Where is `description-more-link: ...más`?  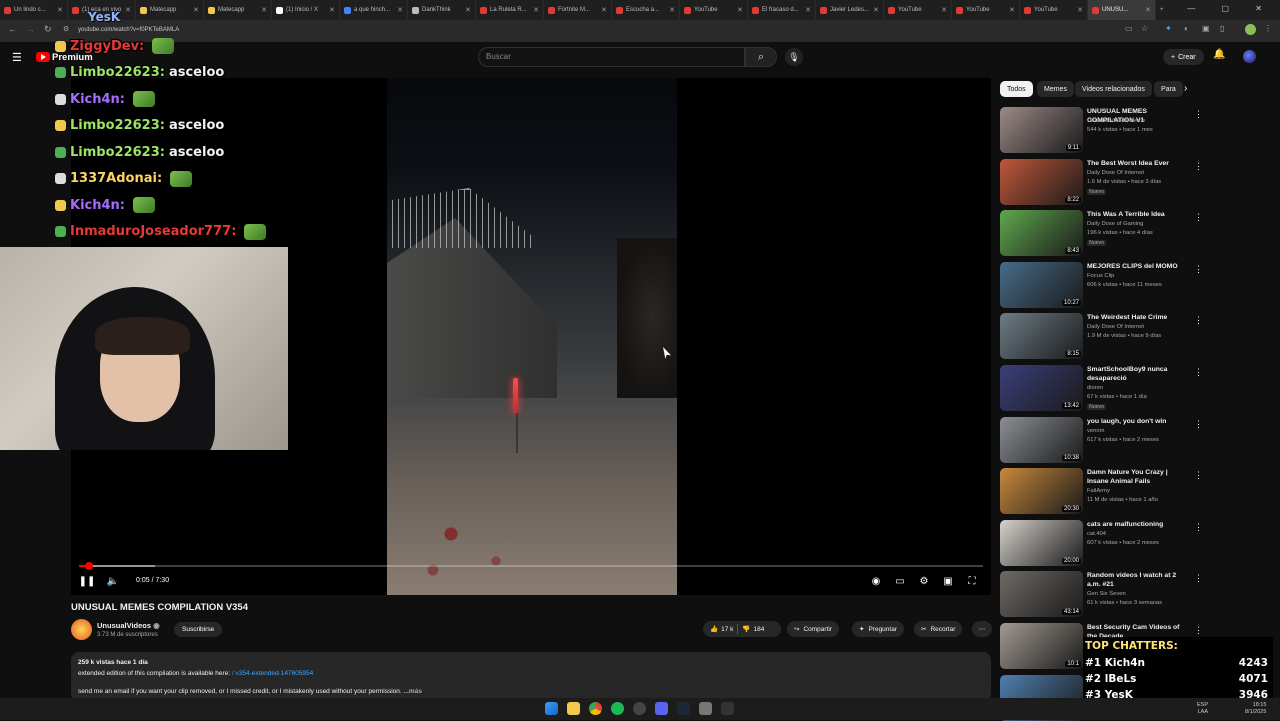 description-more-link: ...más is located at coordinates (413, 691).